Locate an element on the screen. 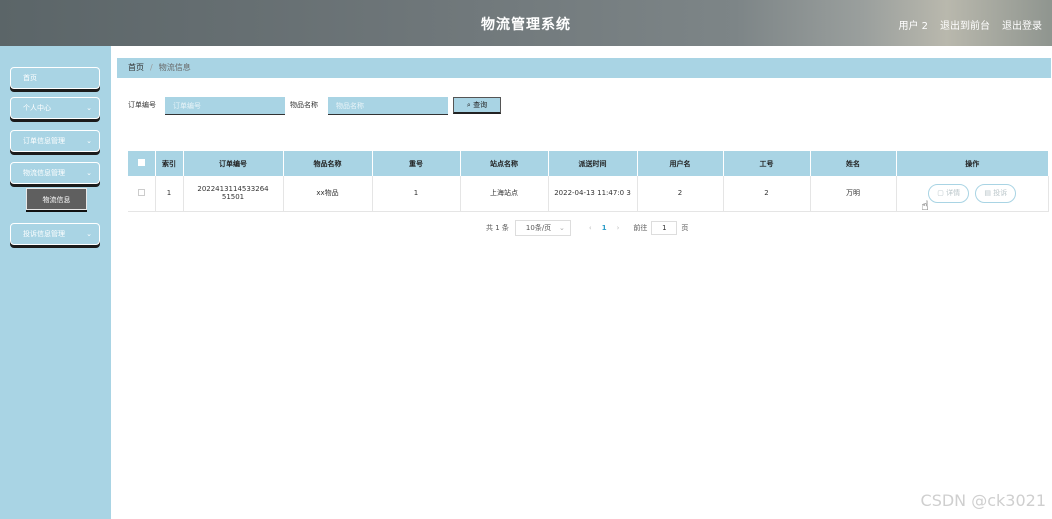 Image resolution: width=1052 pixels, height=519 pixels. goto-label: 前往 is located at coordinates (640, 228).